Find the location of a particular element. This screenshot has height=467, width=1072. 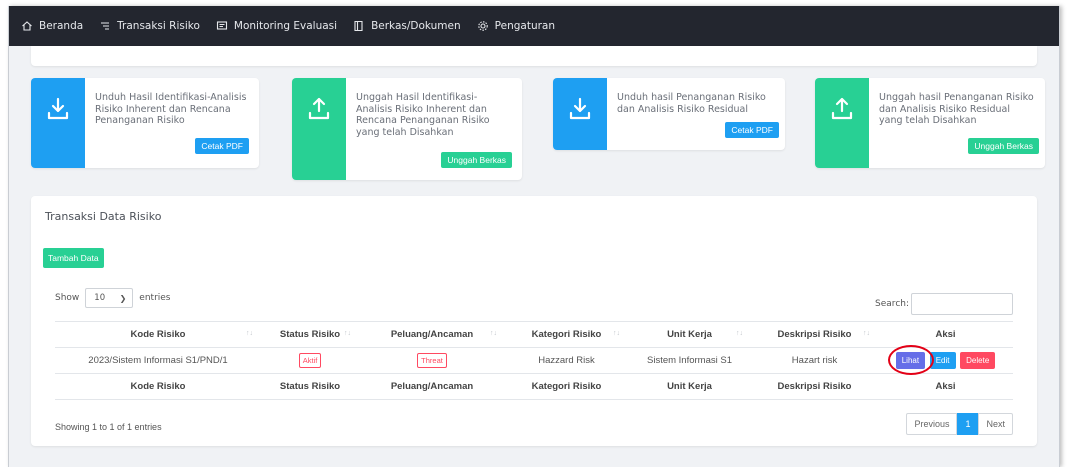

book-icon is located at coordinates (358, 26).